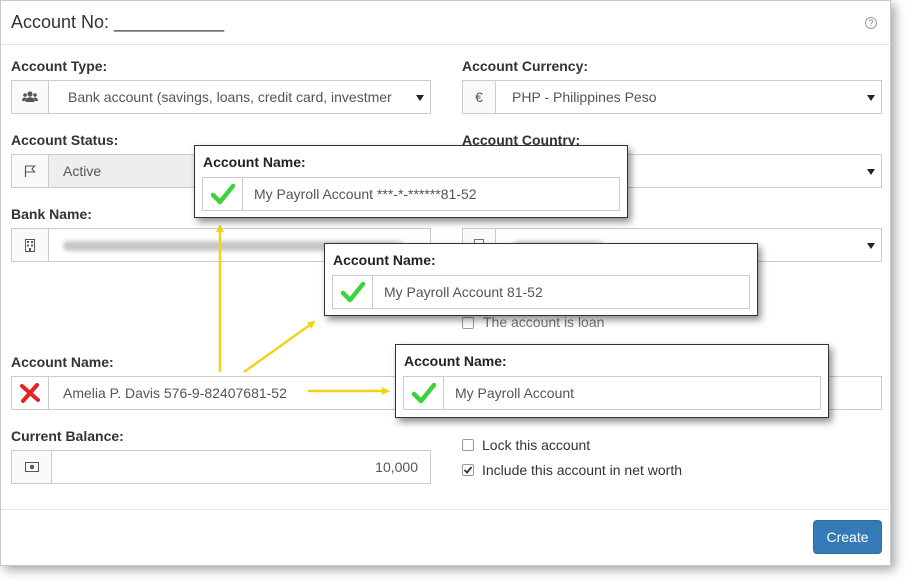  What do you see at coordinates (463, 292) in the screenshot?
I see `callout-2-value: My Payroll Account 81-52` at bounding box center [463, 292].